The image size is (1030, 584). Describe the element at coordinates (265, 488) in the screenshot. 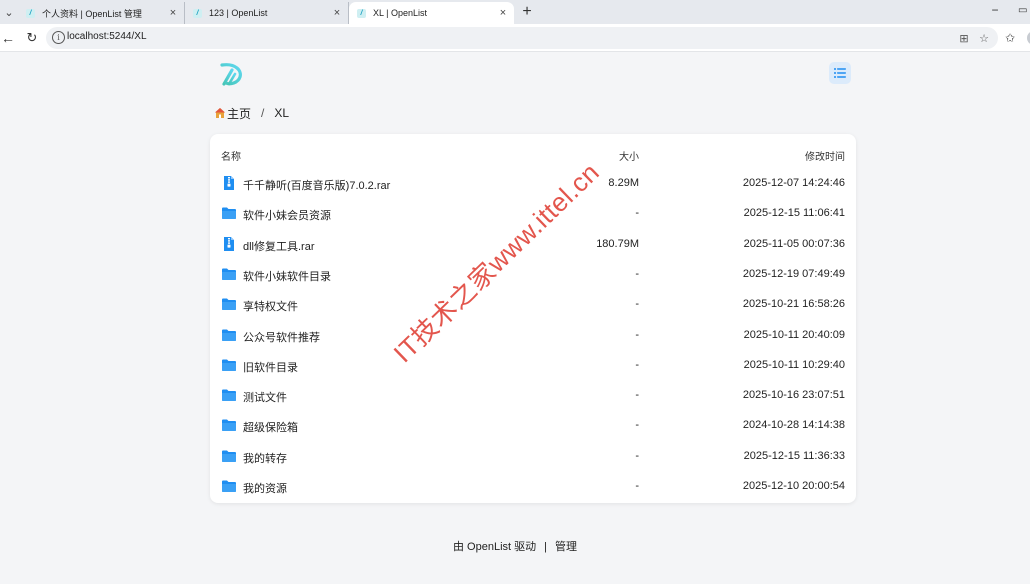

I see `file-name: 我的资源` at that location.